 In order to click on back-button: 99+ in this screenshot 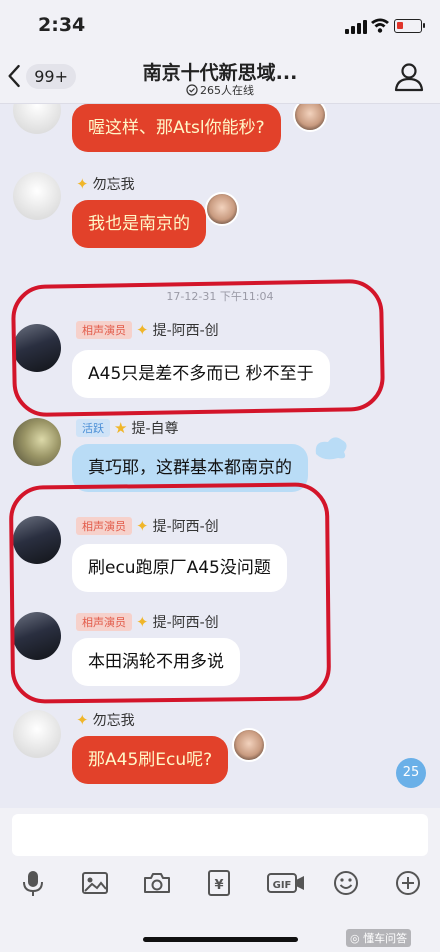, I will do `click(41, 76)`.